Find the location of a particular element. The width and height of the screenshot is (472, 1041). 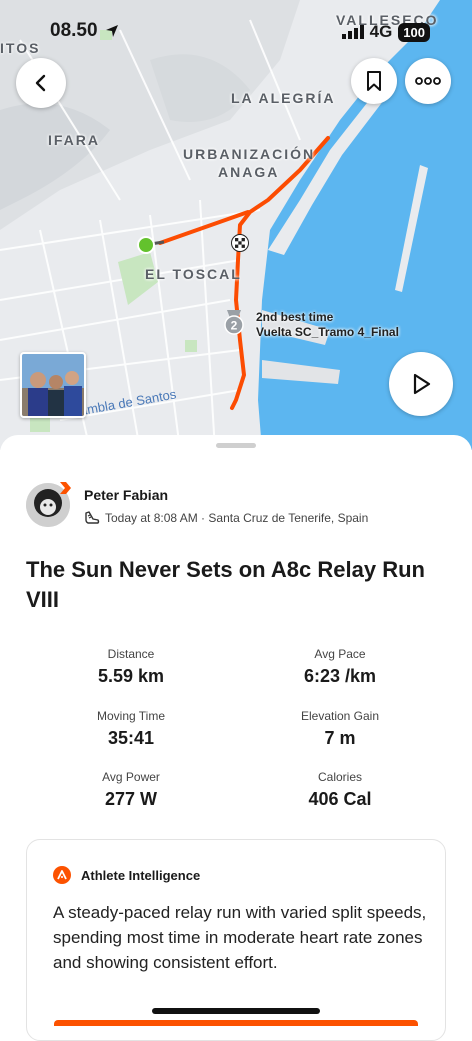

network-type: 4G is located at coordinates (381, 31).